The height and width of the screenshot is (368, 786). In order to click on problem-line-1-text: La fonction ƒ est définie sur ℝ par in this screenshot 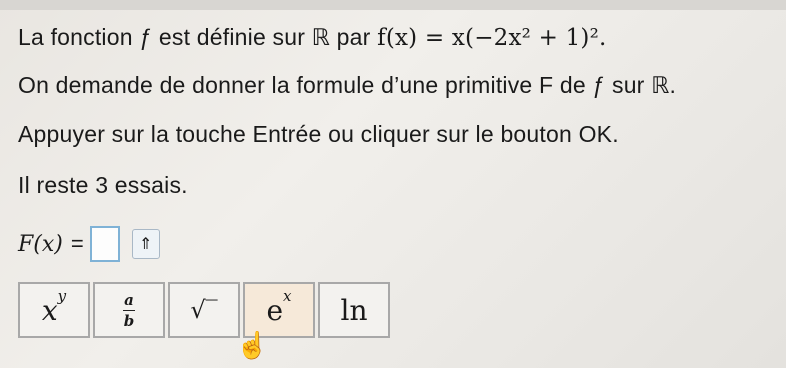, I will do `click(198, 37)`.